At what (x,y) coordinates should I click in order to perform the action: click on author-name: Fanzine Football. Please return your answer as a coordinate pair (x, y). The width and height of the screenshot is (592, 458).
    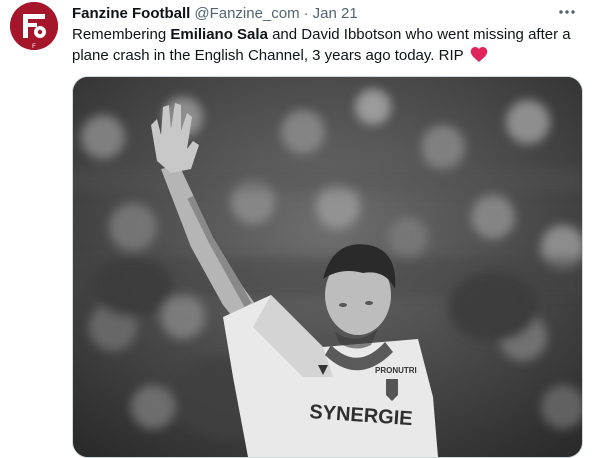
    Looking at the image, I should click on (131, 13).